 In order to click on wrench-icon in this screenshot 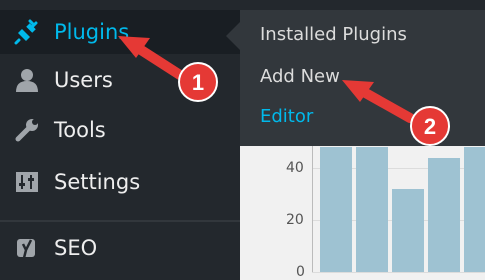, I will do `click(27, 130)`.